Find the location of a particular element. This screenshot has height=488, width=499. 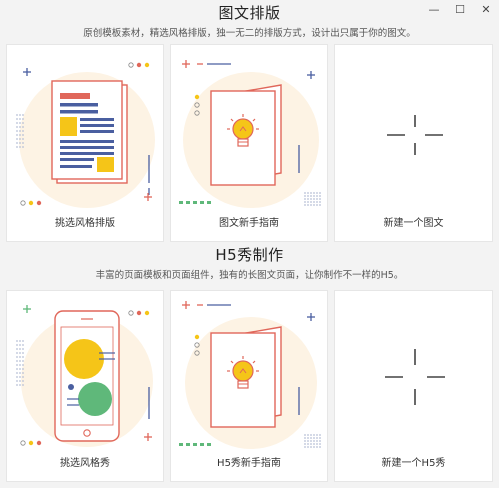

h5-section-subtitle: 丰富的页面模板和页面组件，独有的长图文页面，让你制作不一样的H5。 is located at coordinates (249, 275).